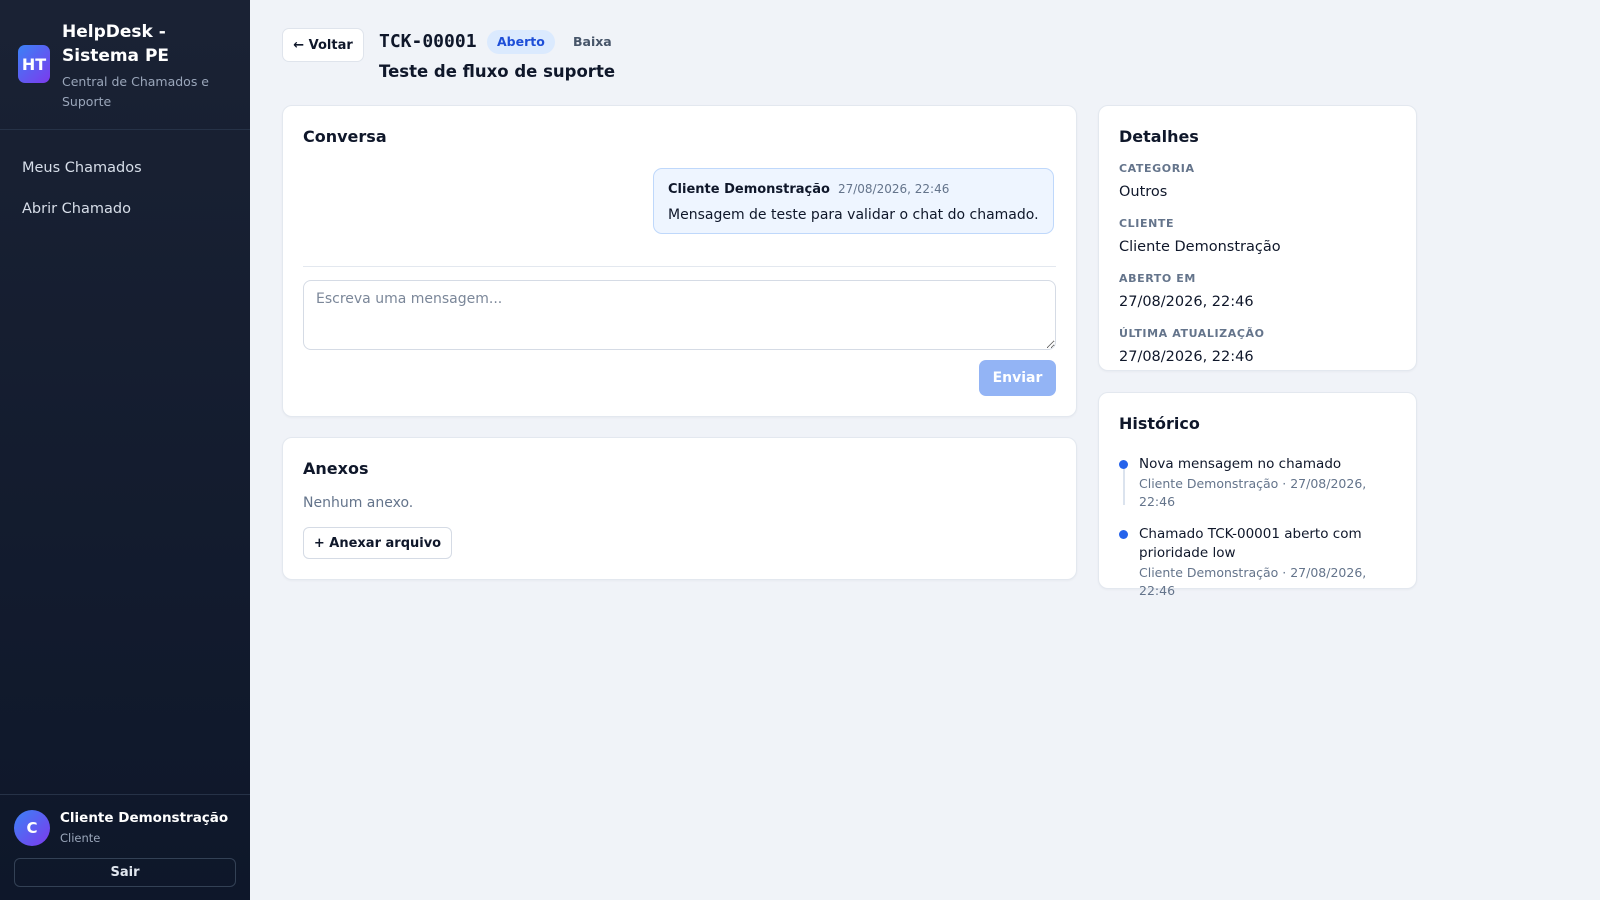  Describe the element at coordinates (1200, 247) in the screenshot. I see `detail-value: Cliente Demonstração` at that location.